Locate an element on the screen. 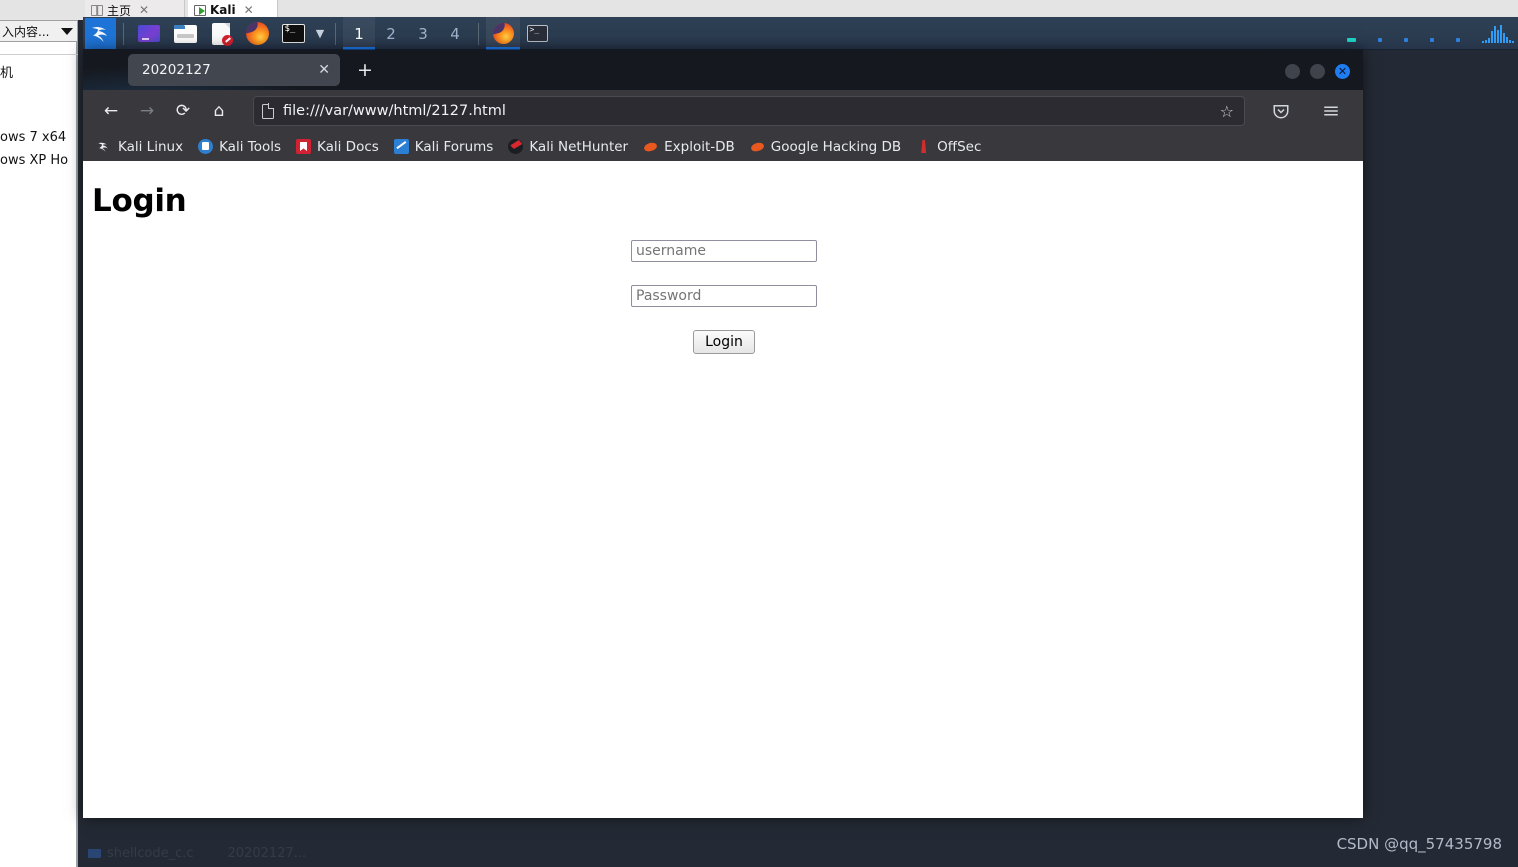 This screenshot has height=867, width=1518. folder-icon is located at coordinates (185, 33).